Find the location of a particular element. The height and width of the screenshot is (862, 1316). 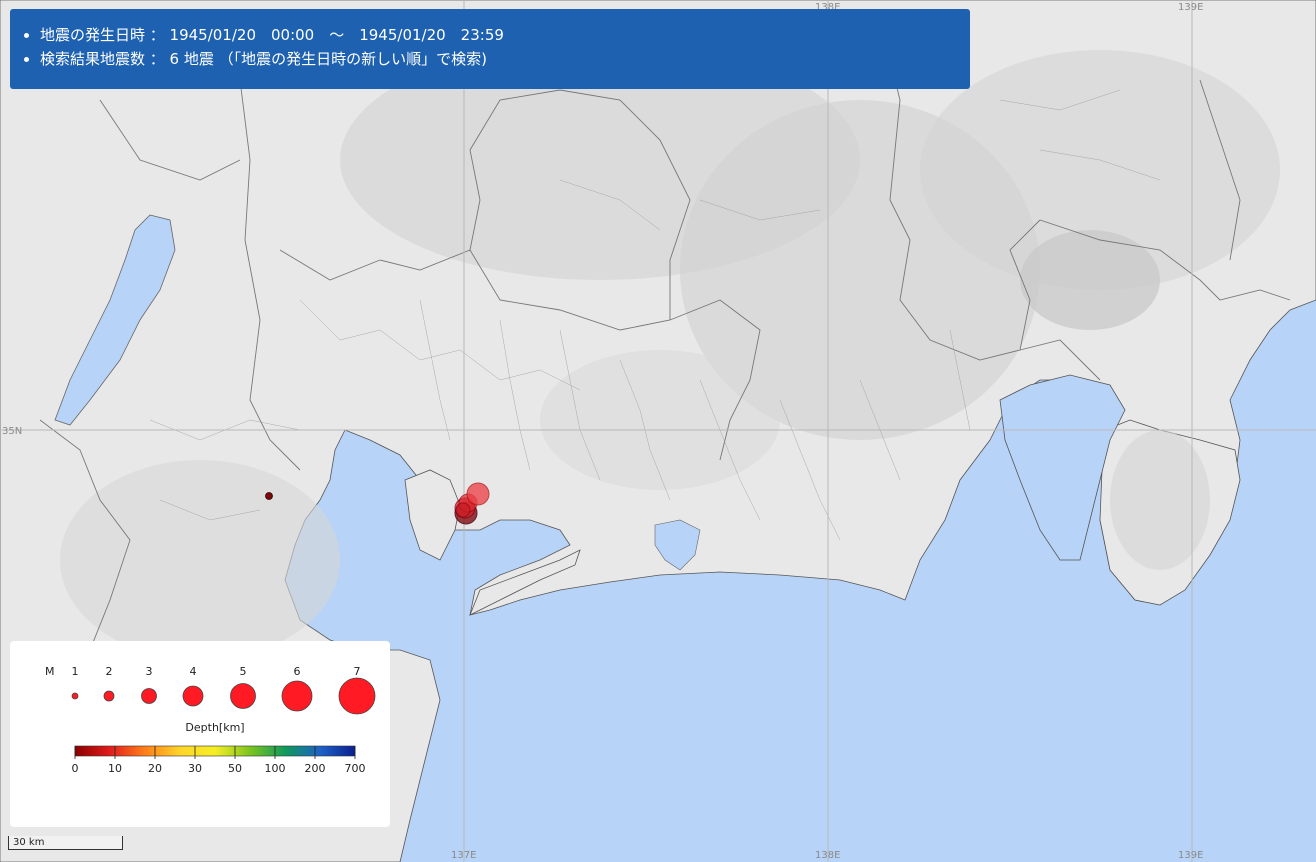

depth-colorbar is located at coordinates (215, 751).